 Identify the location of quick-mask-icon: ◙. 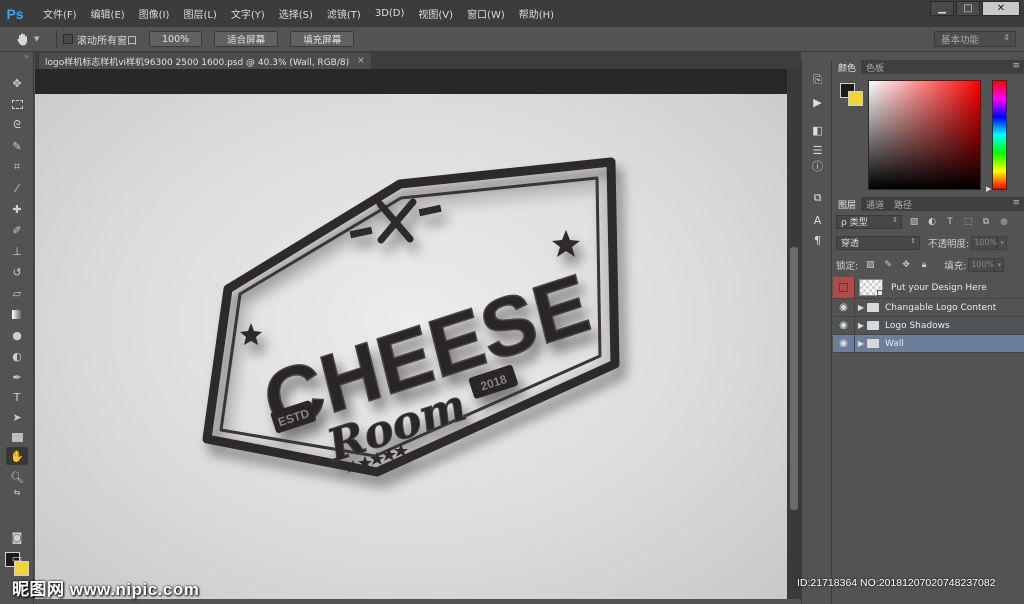
(17, 537).